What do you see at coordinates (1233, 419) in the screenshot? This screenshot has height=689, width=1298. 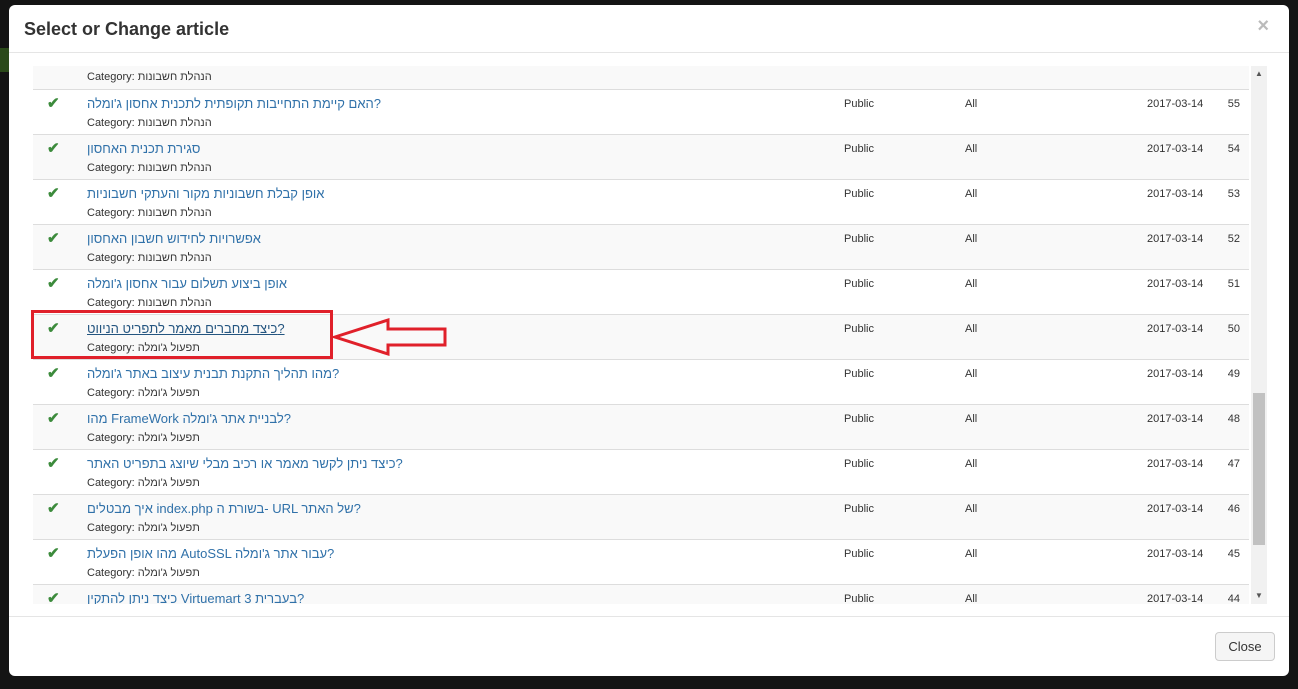 I see `article-id: 48` at bounding box center [1233, 419].